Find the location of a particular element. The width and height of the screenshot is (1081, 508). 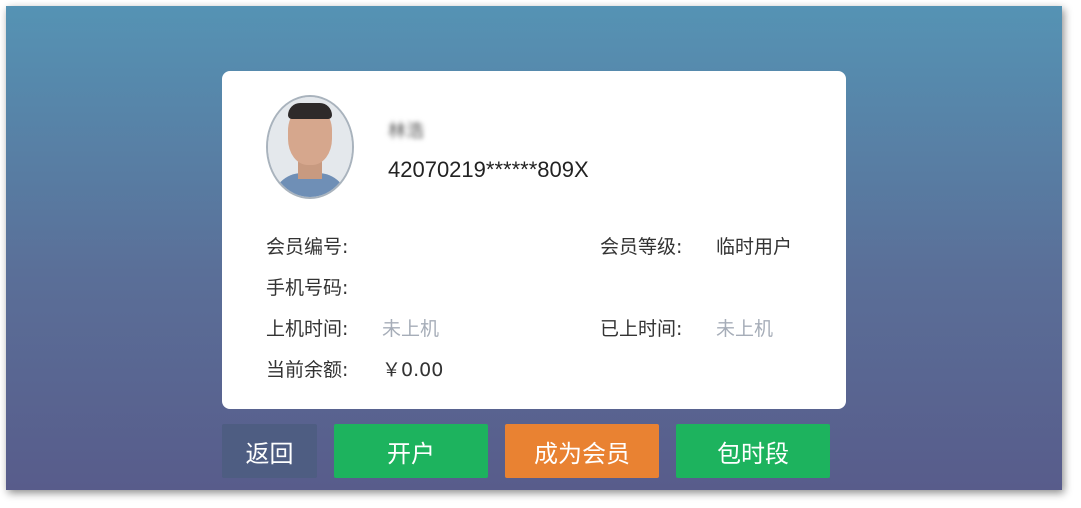

member-level-label: 会员等级: is located at coordinates (641, 247).